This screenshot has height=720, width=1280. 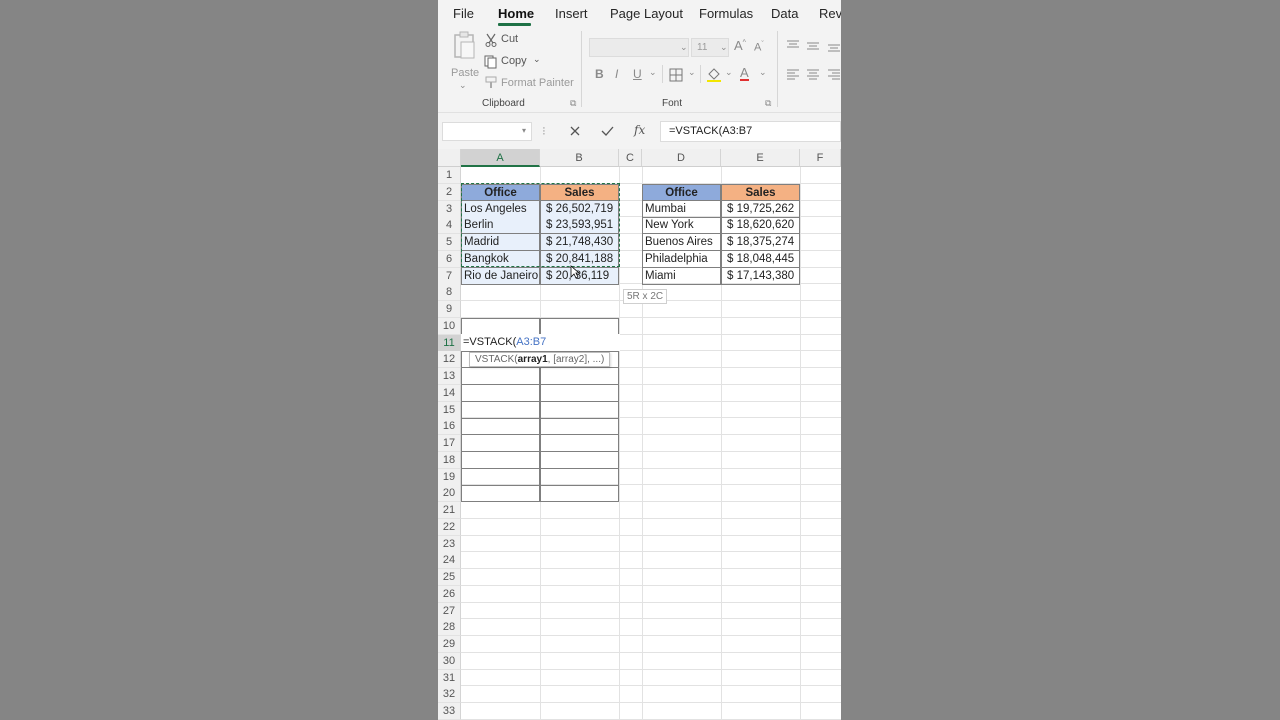 I want to click on row-header-23: 23, so click(x=449, y=544).